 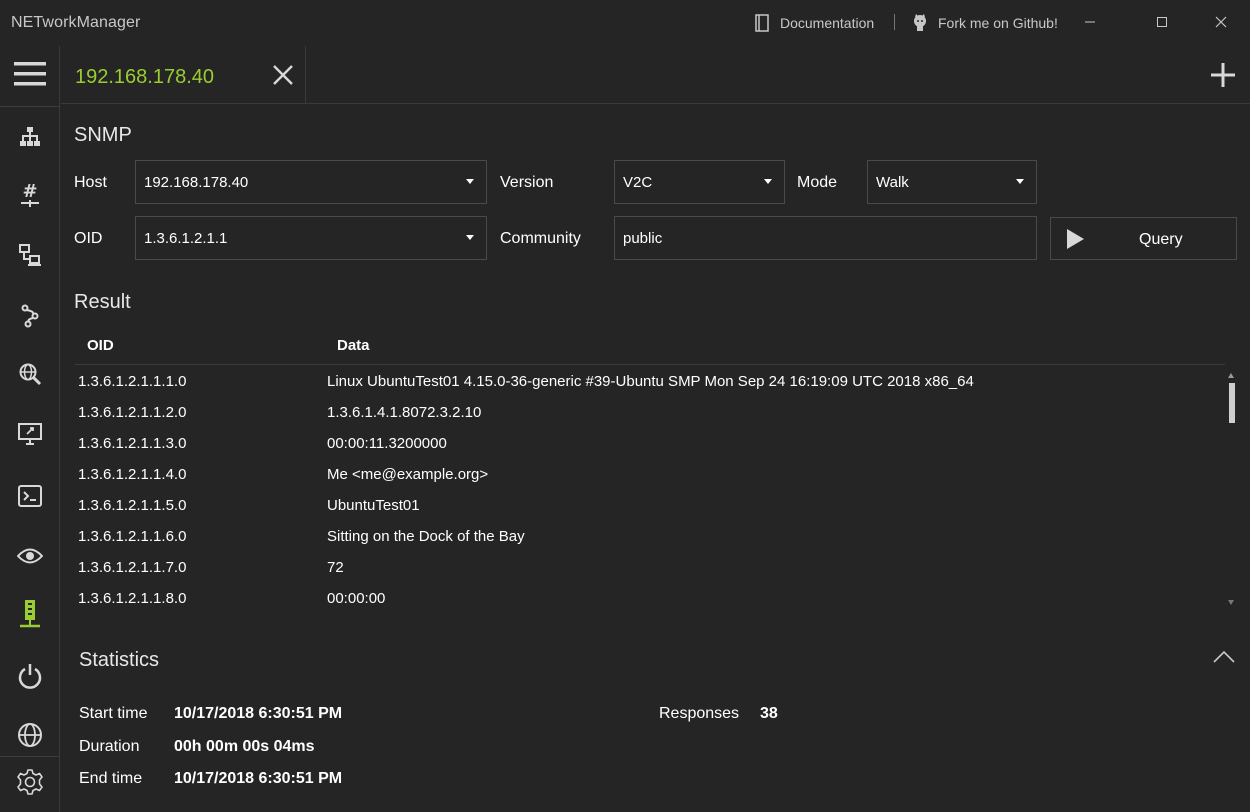 I want to click on table-row: 1.3.6.1.2.1.1.5.0 UbuntuTest01, so click(x=646, y=505).